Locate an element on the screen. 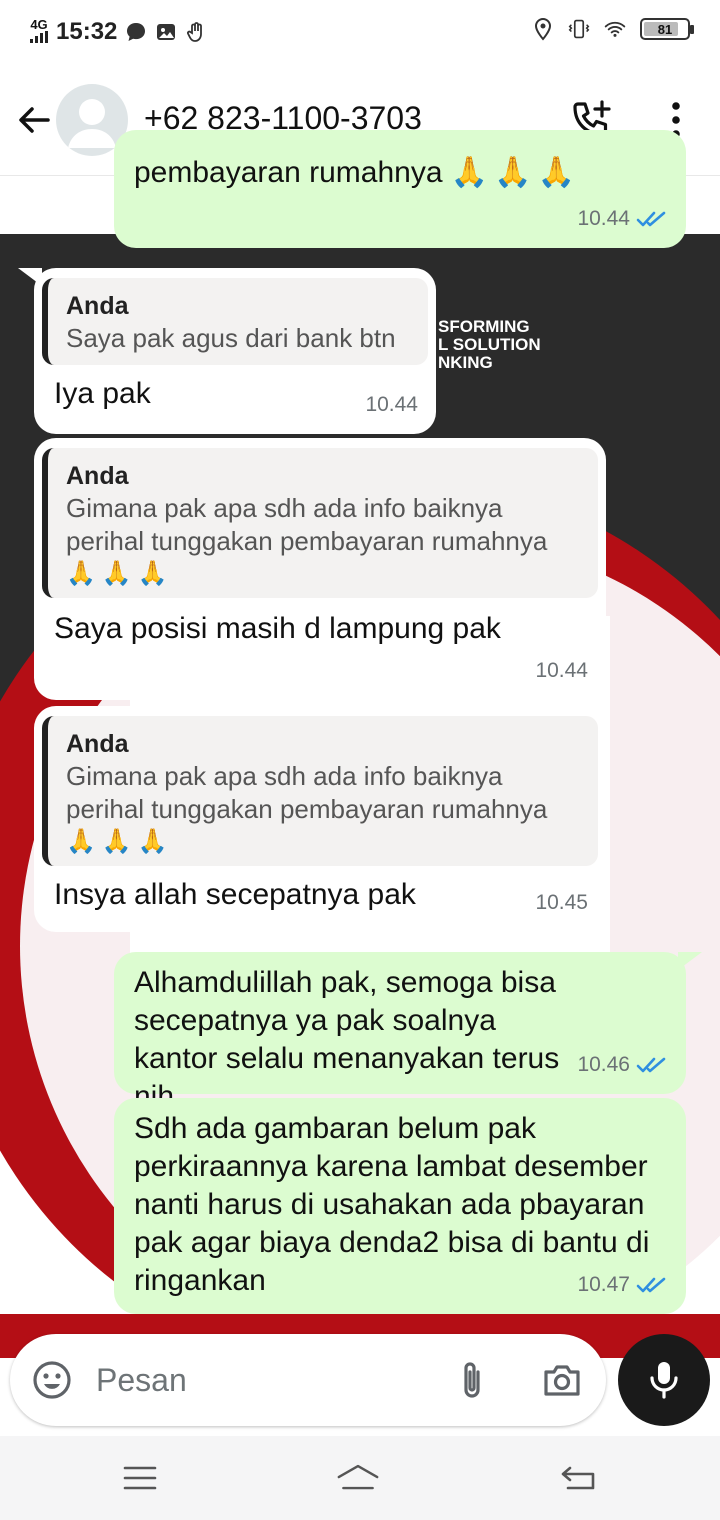 This screenshot has width=720, height=1520. vibrate-icon is located at coordinates (579, 29).